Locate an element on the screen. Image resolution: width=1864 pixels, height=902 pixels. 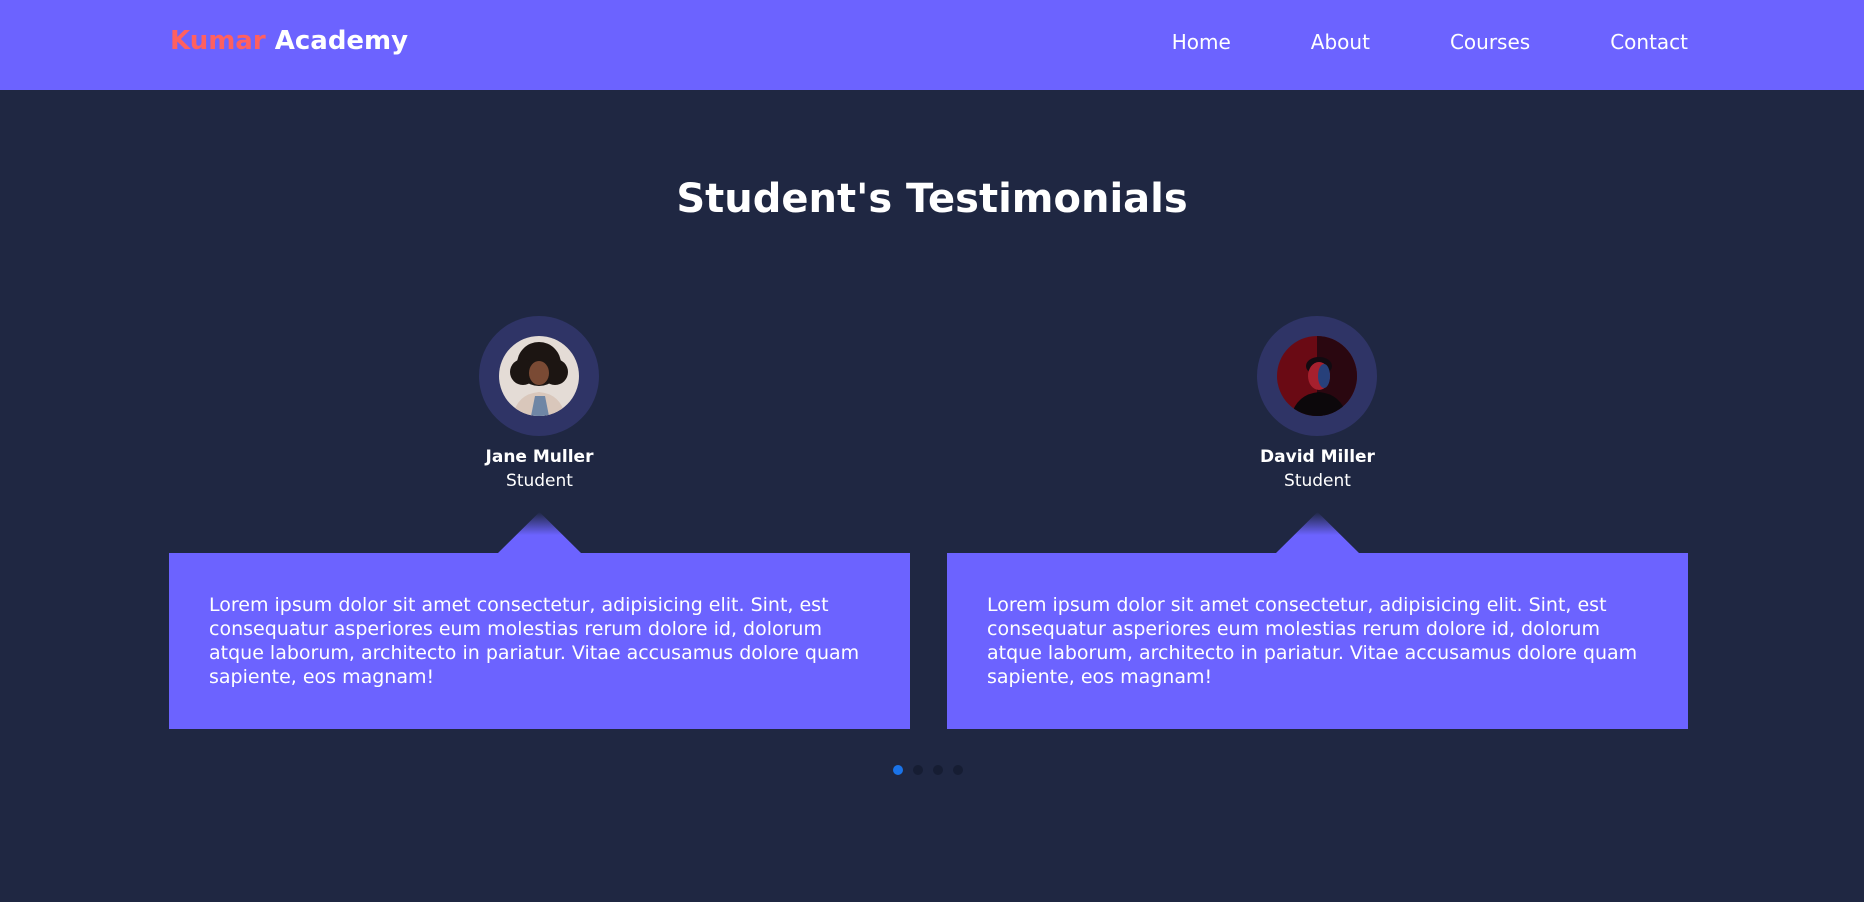
brand-main-text: Academy is located at coordinates (341, 41).